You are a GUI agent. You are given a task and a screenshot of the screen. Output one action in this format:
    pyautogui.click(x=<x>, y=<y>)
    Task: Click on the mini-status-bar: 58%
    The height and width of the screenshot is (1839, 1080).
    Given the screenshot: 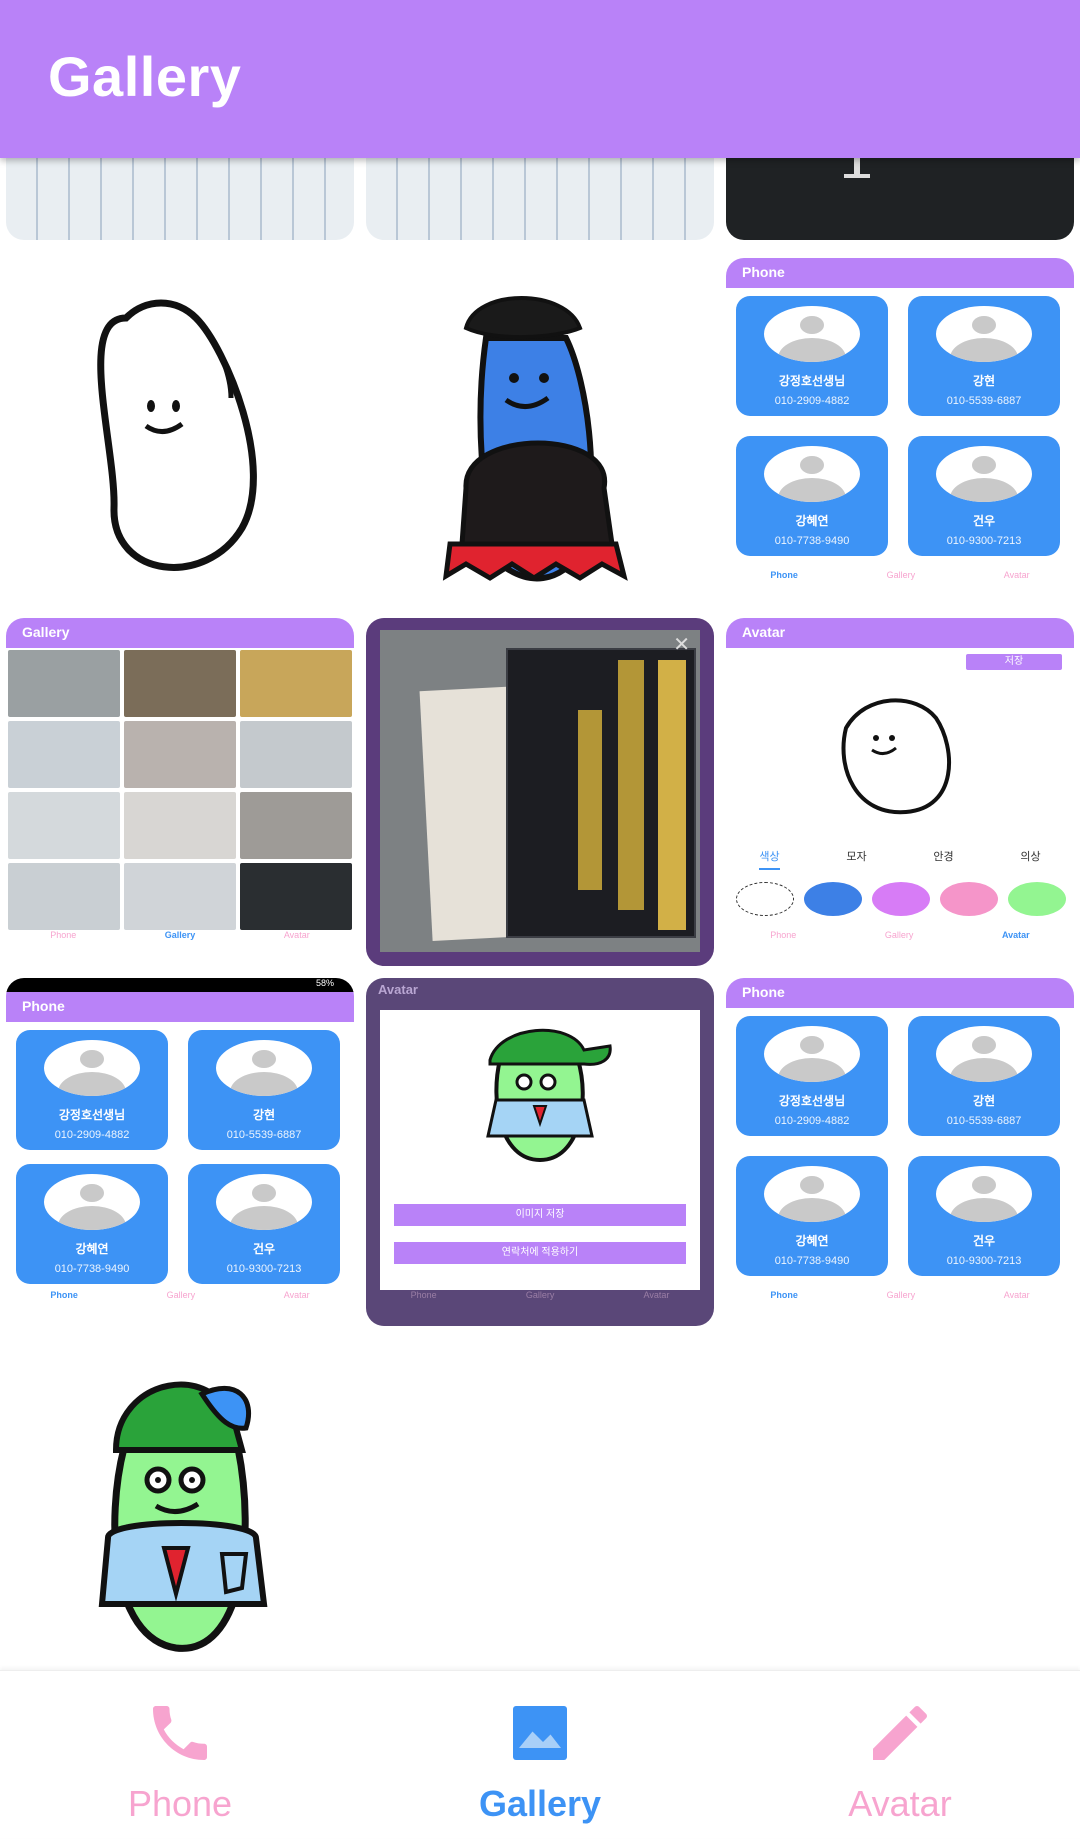 What is the action you would take?
    pyautogui.click(x=180, y=985)
    